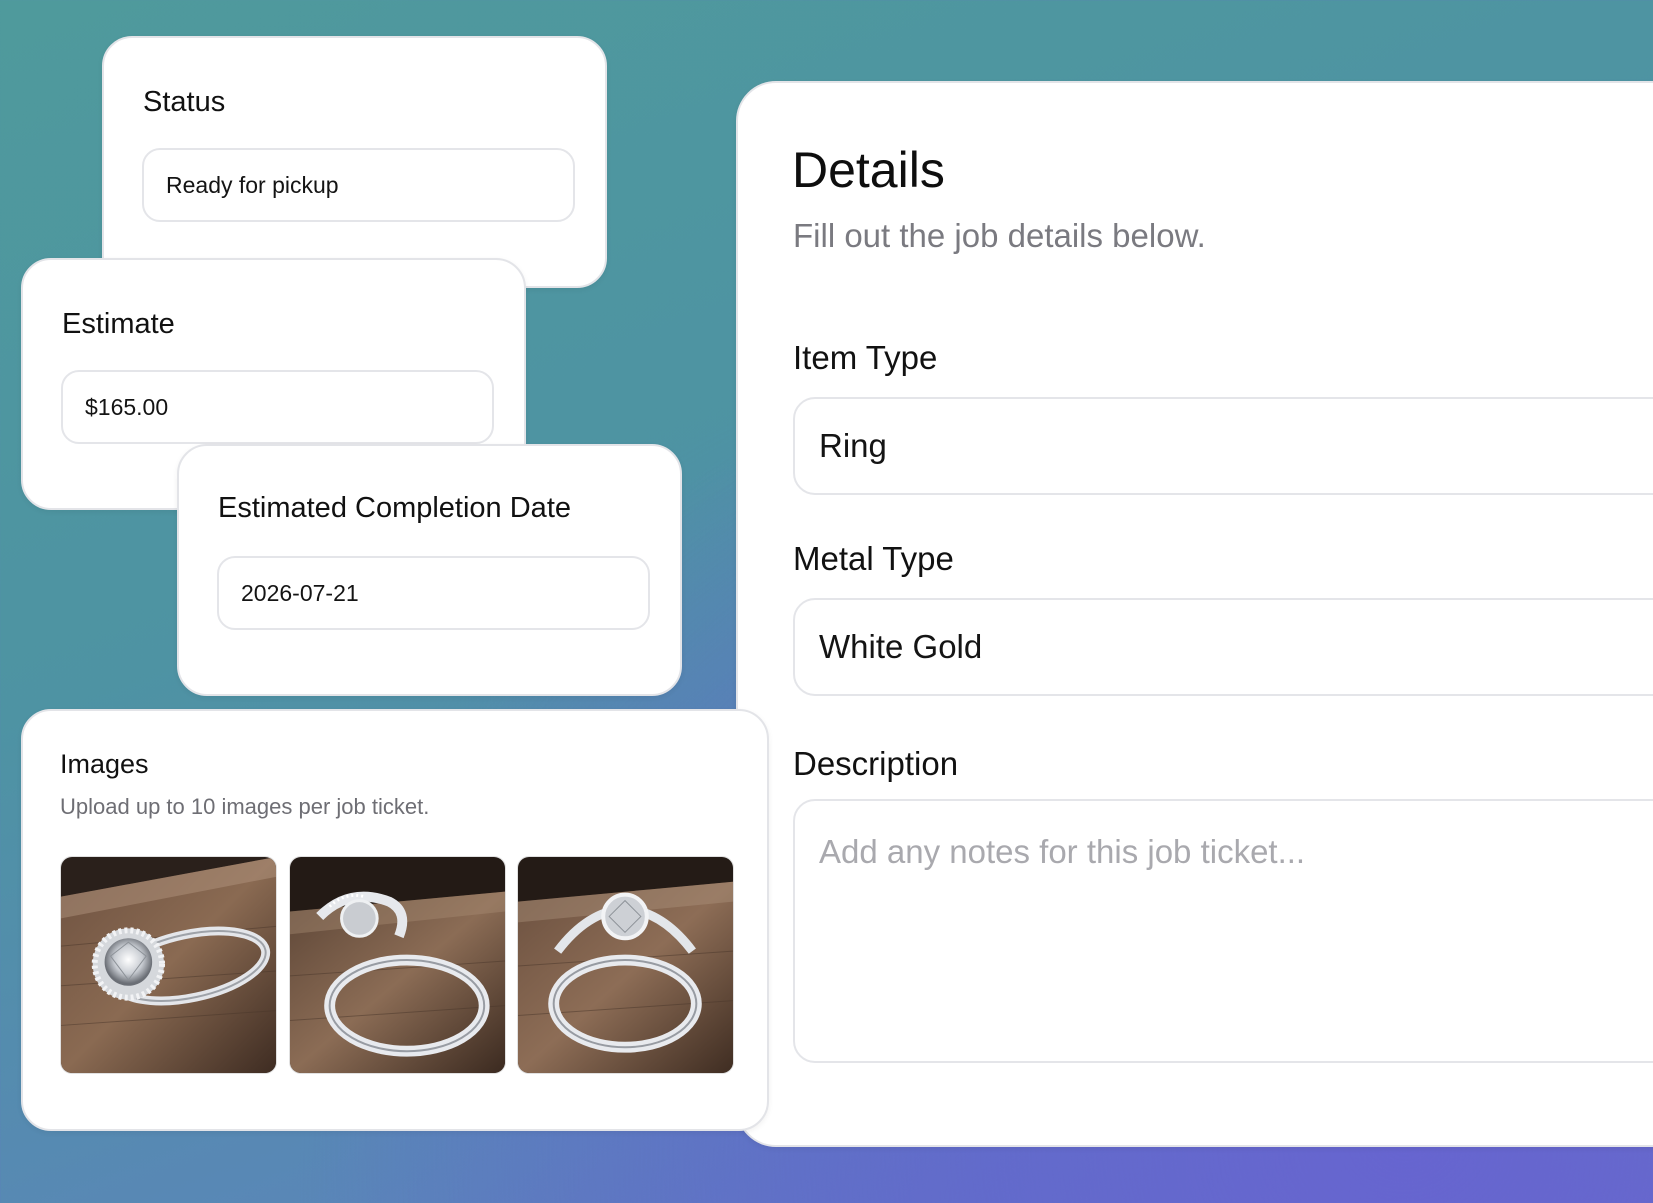 The width and height of the screenshot is (1653, 1203). What do you see at coordinates (104, 764) in the screenshot?
I see `images-title: Images` at bounding box center [104, 764].